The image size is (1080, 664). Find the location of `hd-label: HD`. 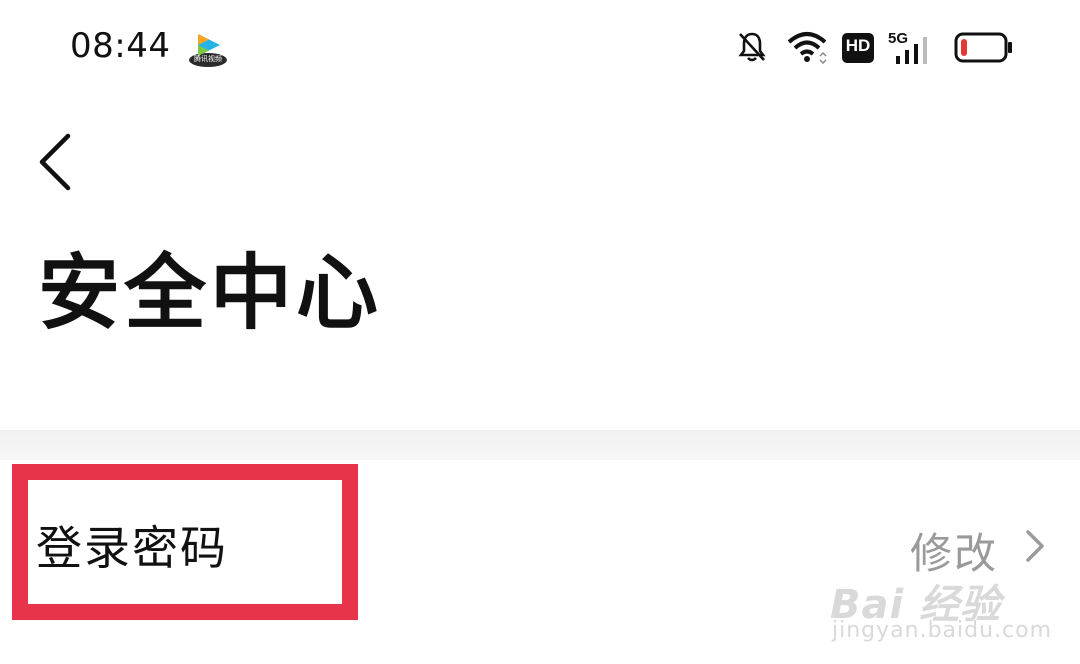

hd-label: HD is located at coordinates (858, 45).